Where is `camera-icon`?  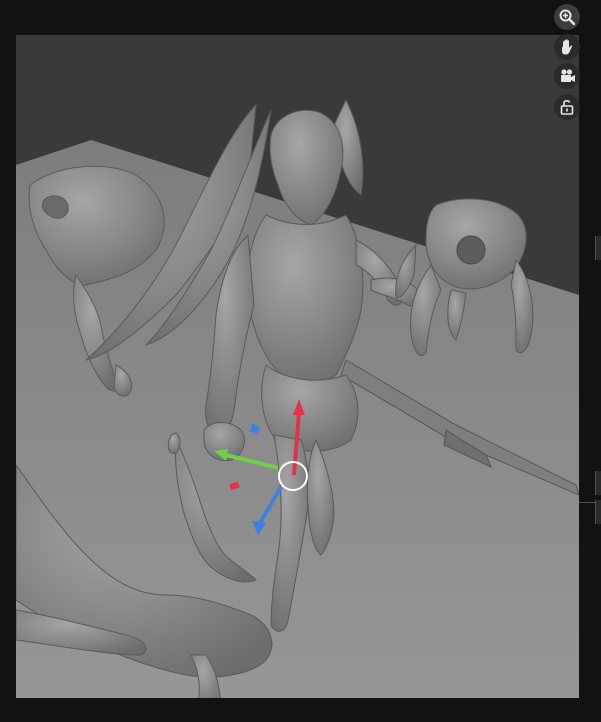
camera-icon is located at coordinates (568, 75).